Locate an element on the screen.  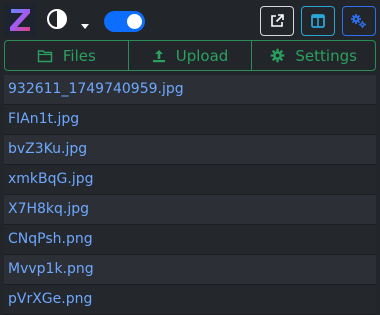
cogs-icon is located at coordinates (358, 21).